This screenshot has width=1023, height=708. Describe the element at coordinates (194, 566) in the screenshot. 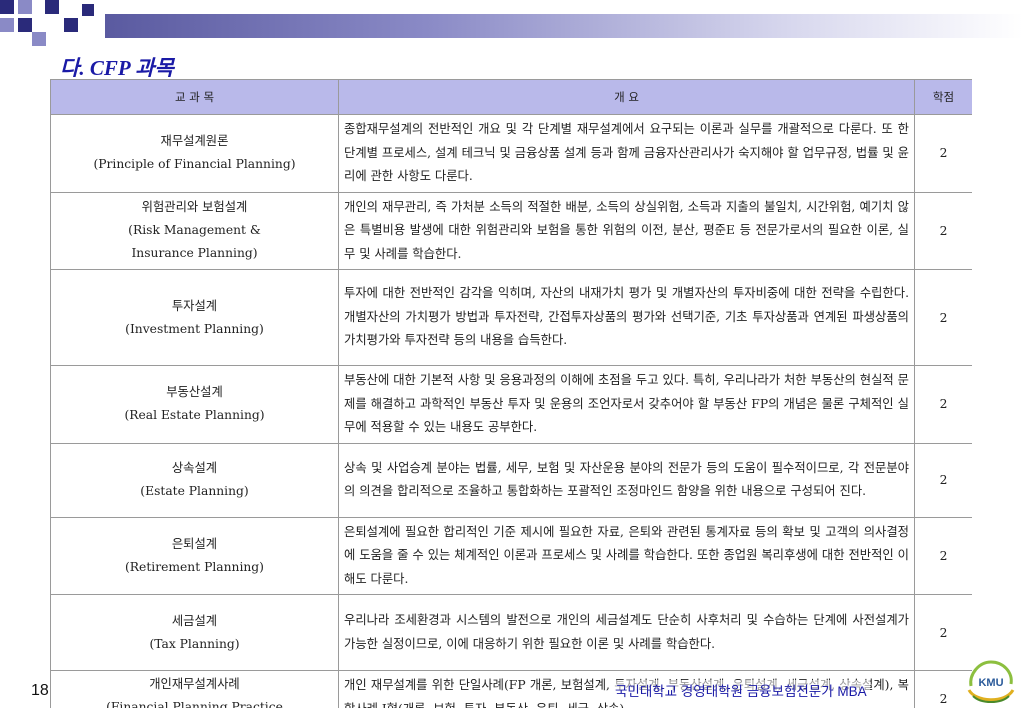

I see `subject-name-en: (Retirement Planning)` at that location.